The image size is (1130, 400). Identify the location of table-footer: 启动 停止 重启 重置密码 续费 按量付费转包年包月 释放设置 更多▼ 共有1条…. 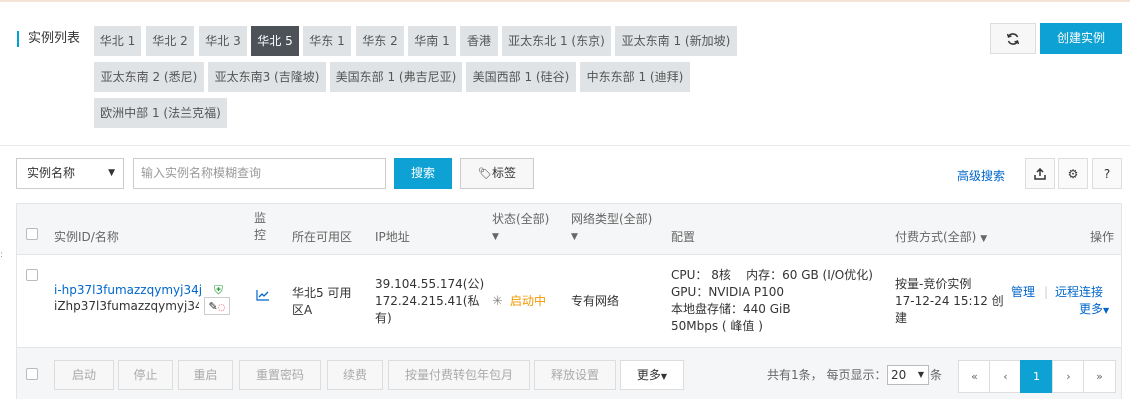
(569, 373).